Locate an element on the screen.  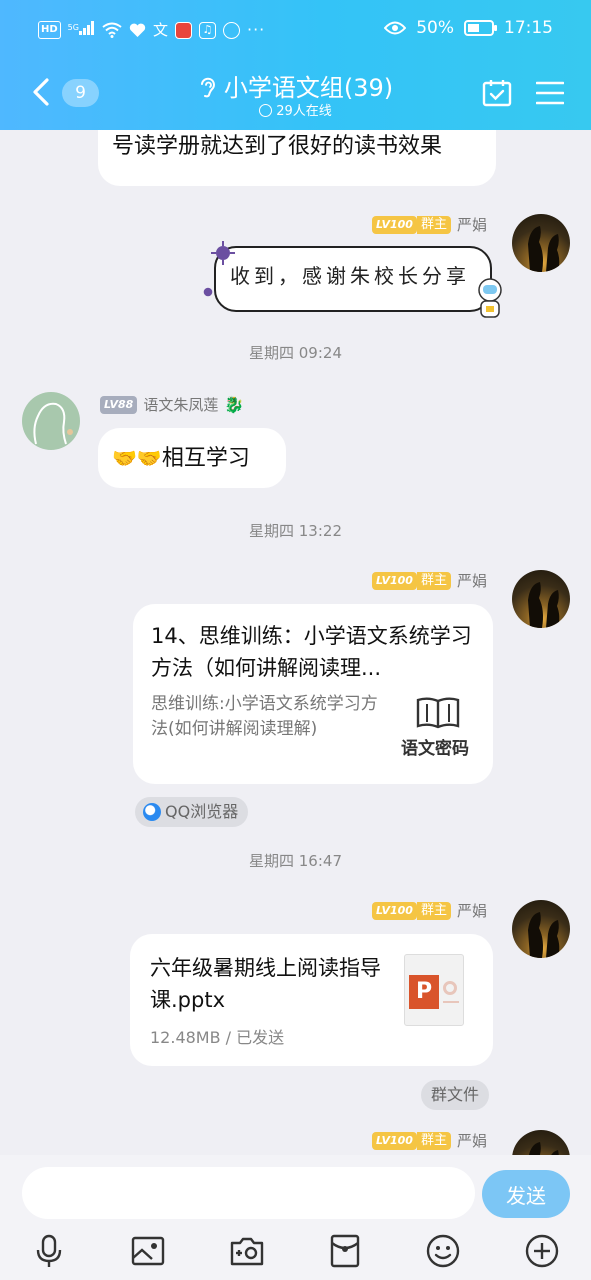
message-bubble: 🤝🤝相互学习 is located at coordinates (192, 458).